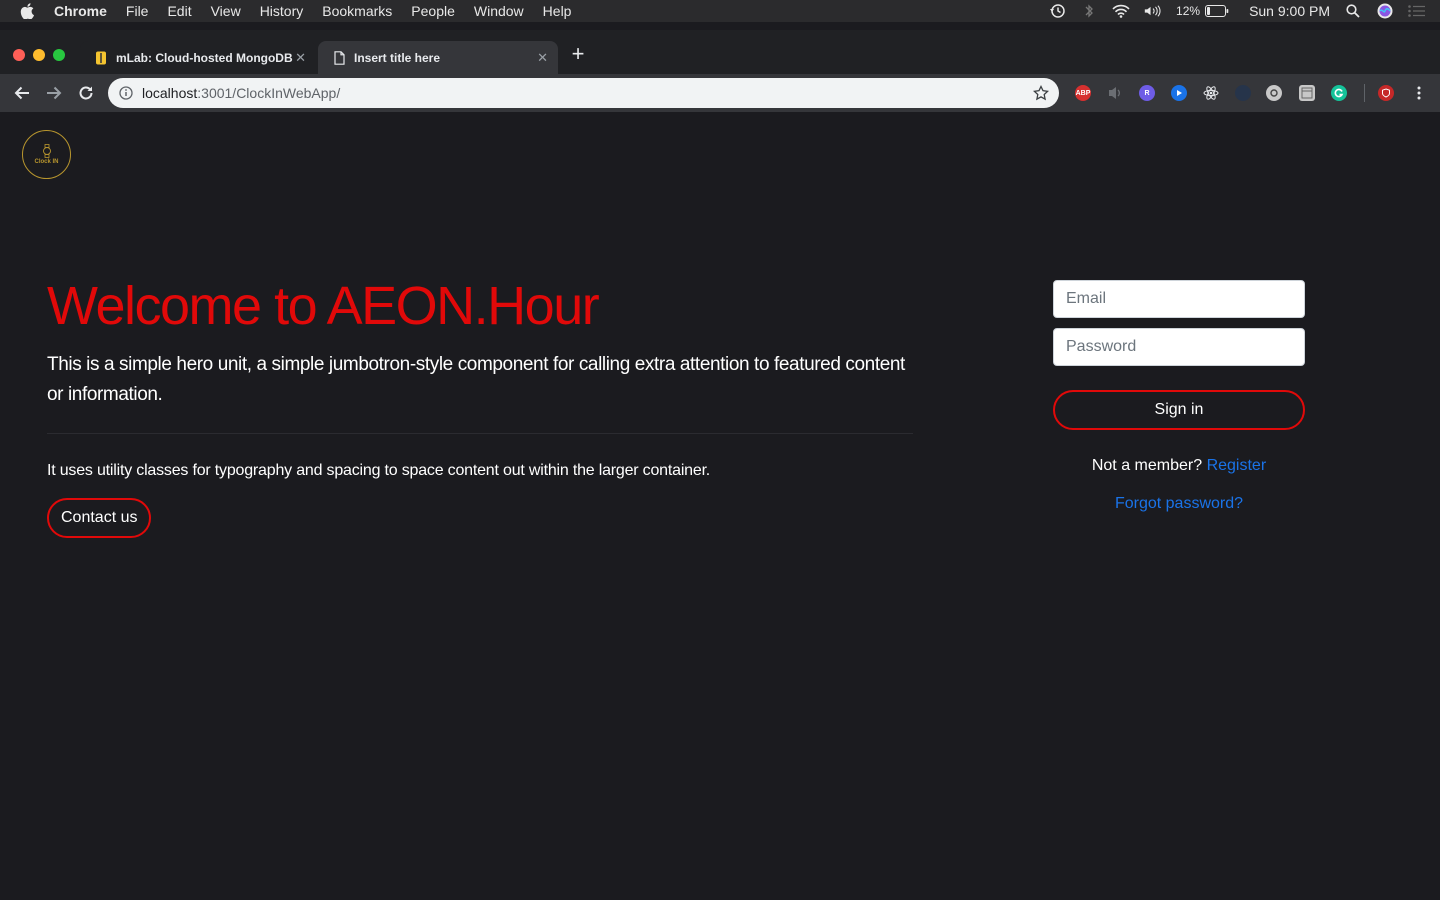 This screenshot has height=900, width=1440. What do you see at coordinates (269, 93) in the screenshot?
I see `url-path: :3001/ClockInWebApp/` at bounding box center [269, 93].